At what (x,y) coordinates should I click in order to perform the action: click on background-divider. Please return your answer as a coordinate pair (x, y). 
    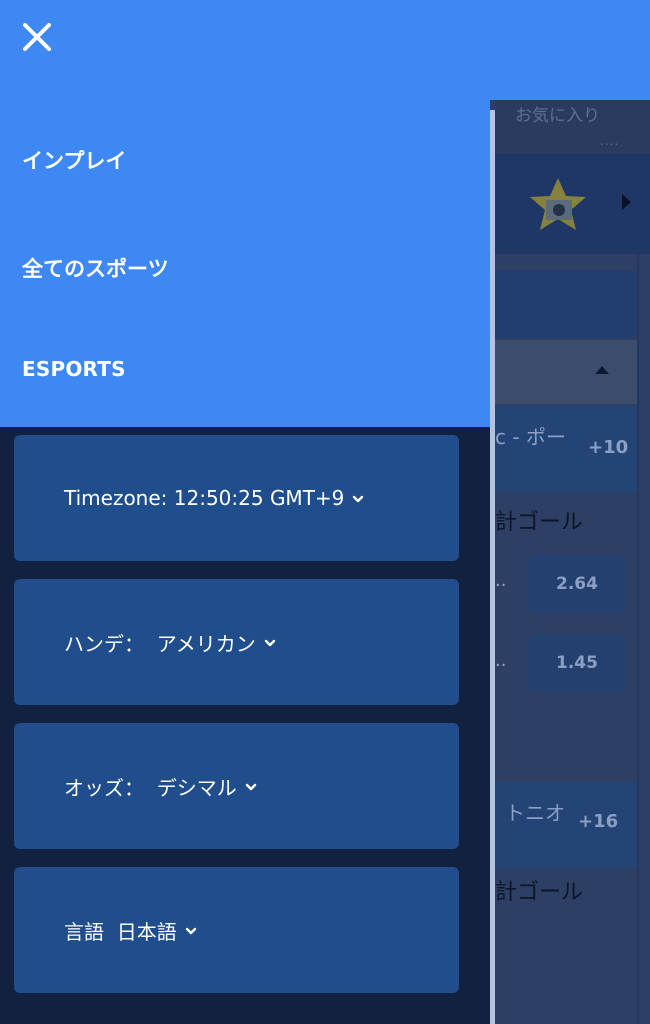
    Looking at the image, I should click on (638, 639).